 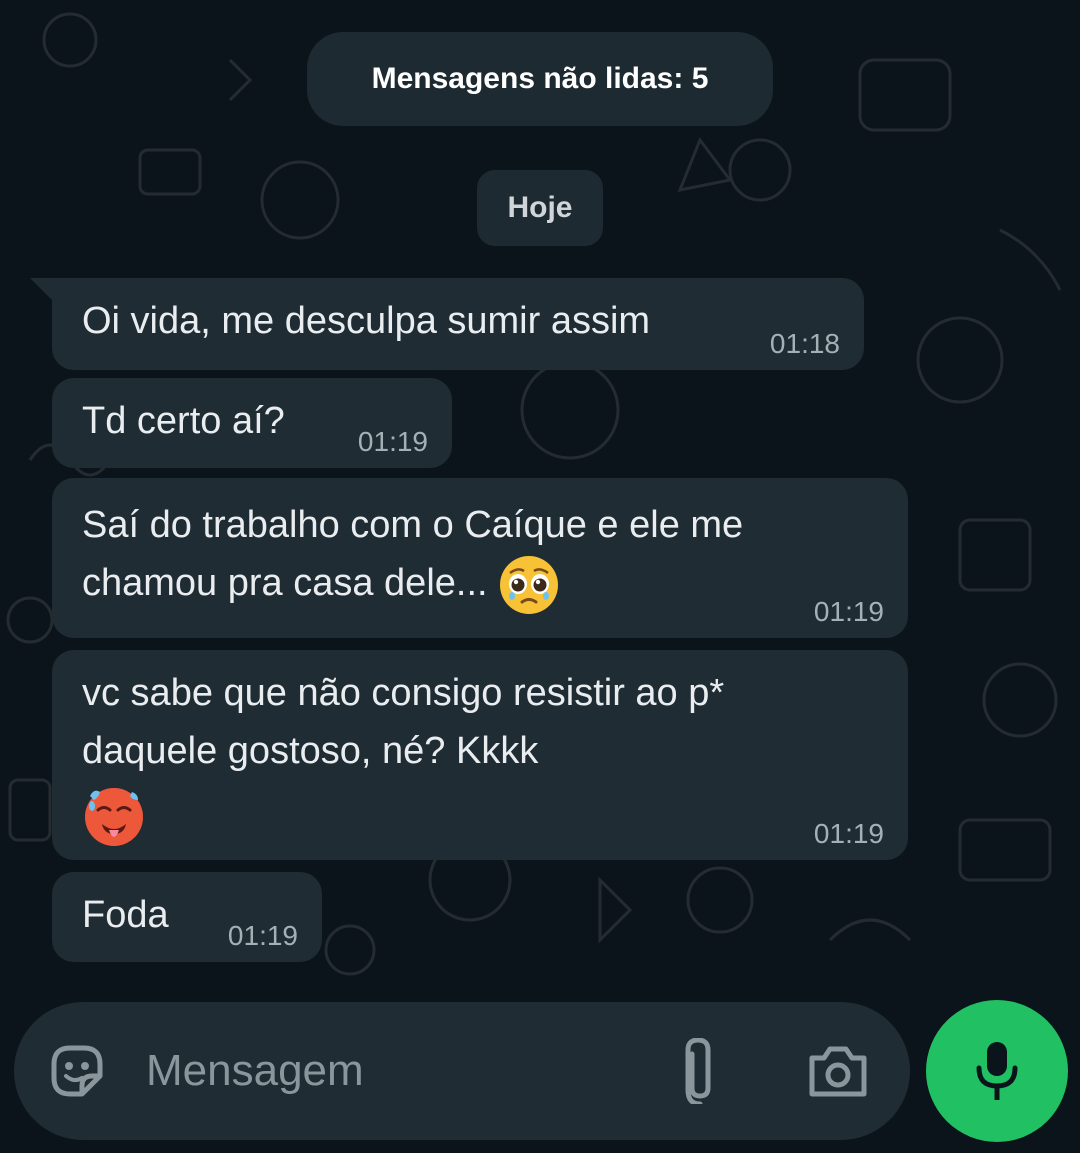 I want to click on sticker-icon, so click(x=77, y=1071).